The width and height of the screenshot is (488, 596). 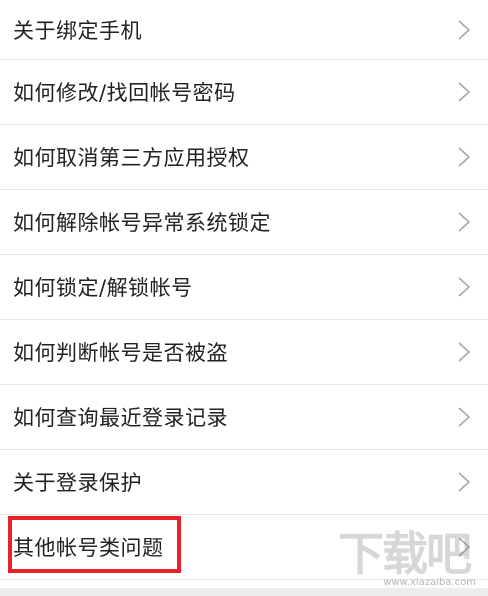 I want to click on menu-item-lock-unlock: 如何锁定/解锁帐号, so click(x=244, y=287).